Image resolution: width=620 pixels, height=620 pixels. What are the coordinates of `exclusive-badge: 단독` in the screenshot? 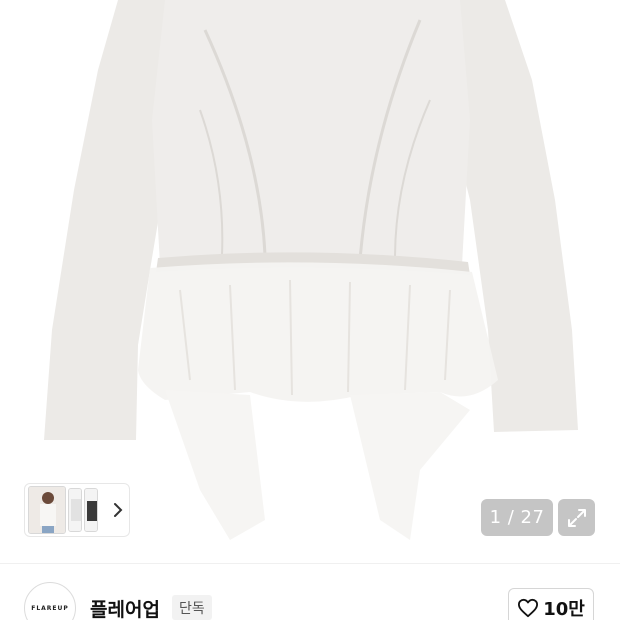 It's located at (192, 607).